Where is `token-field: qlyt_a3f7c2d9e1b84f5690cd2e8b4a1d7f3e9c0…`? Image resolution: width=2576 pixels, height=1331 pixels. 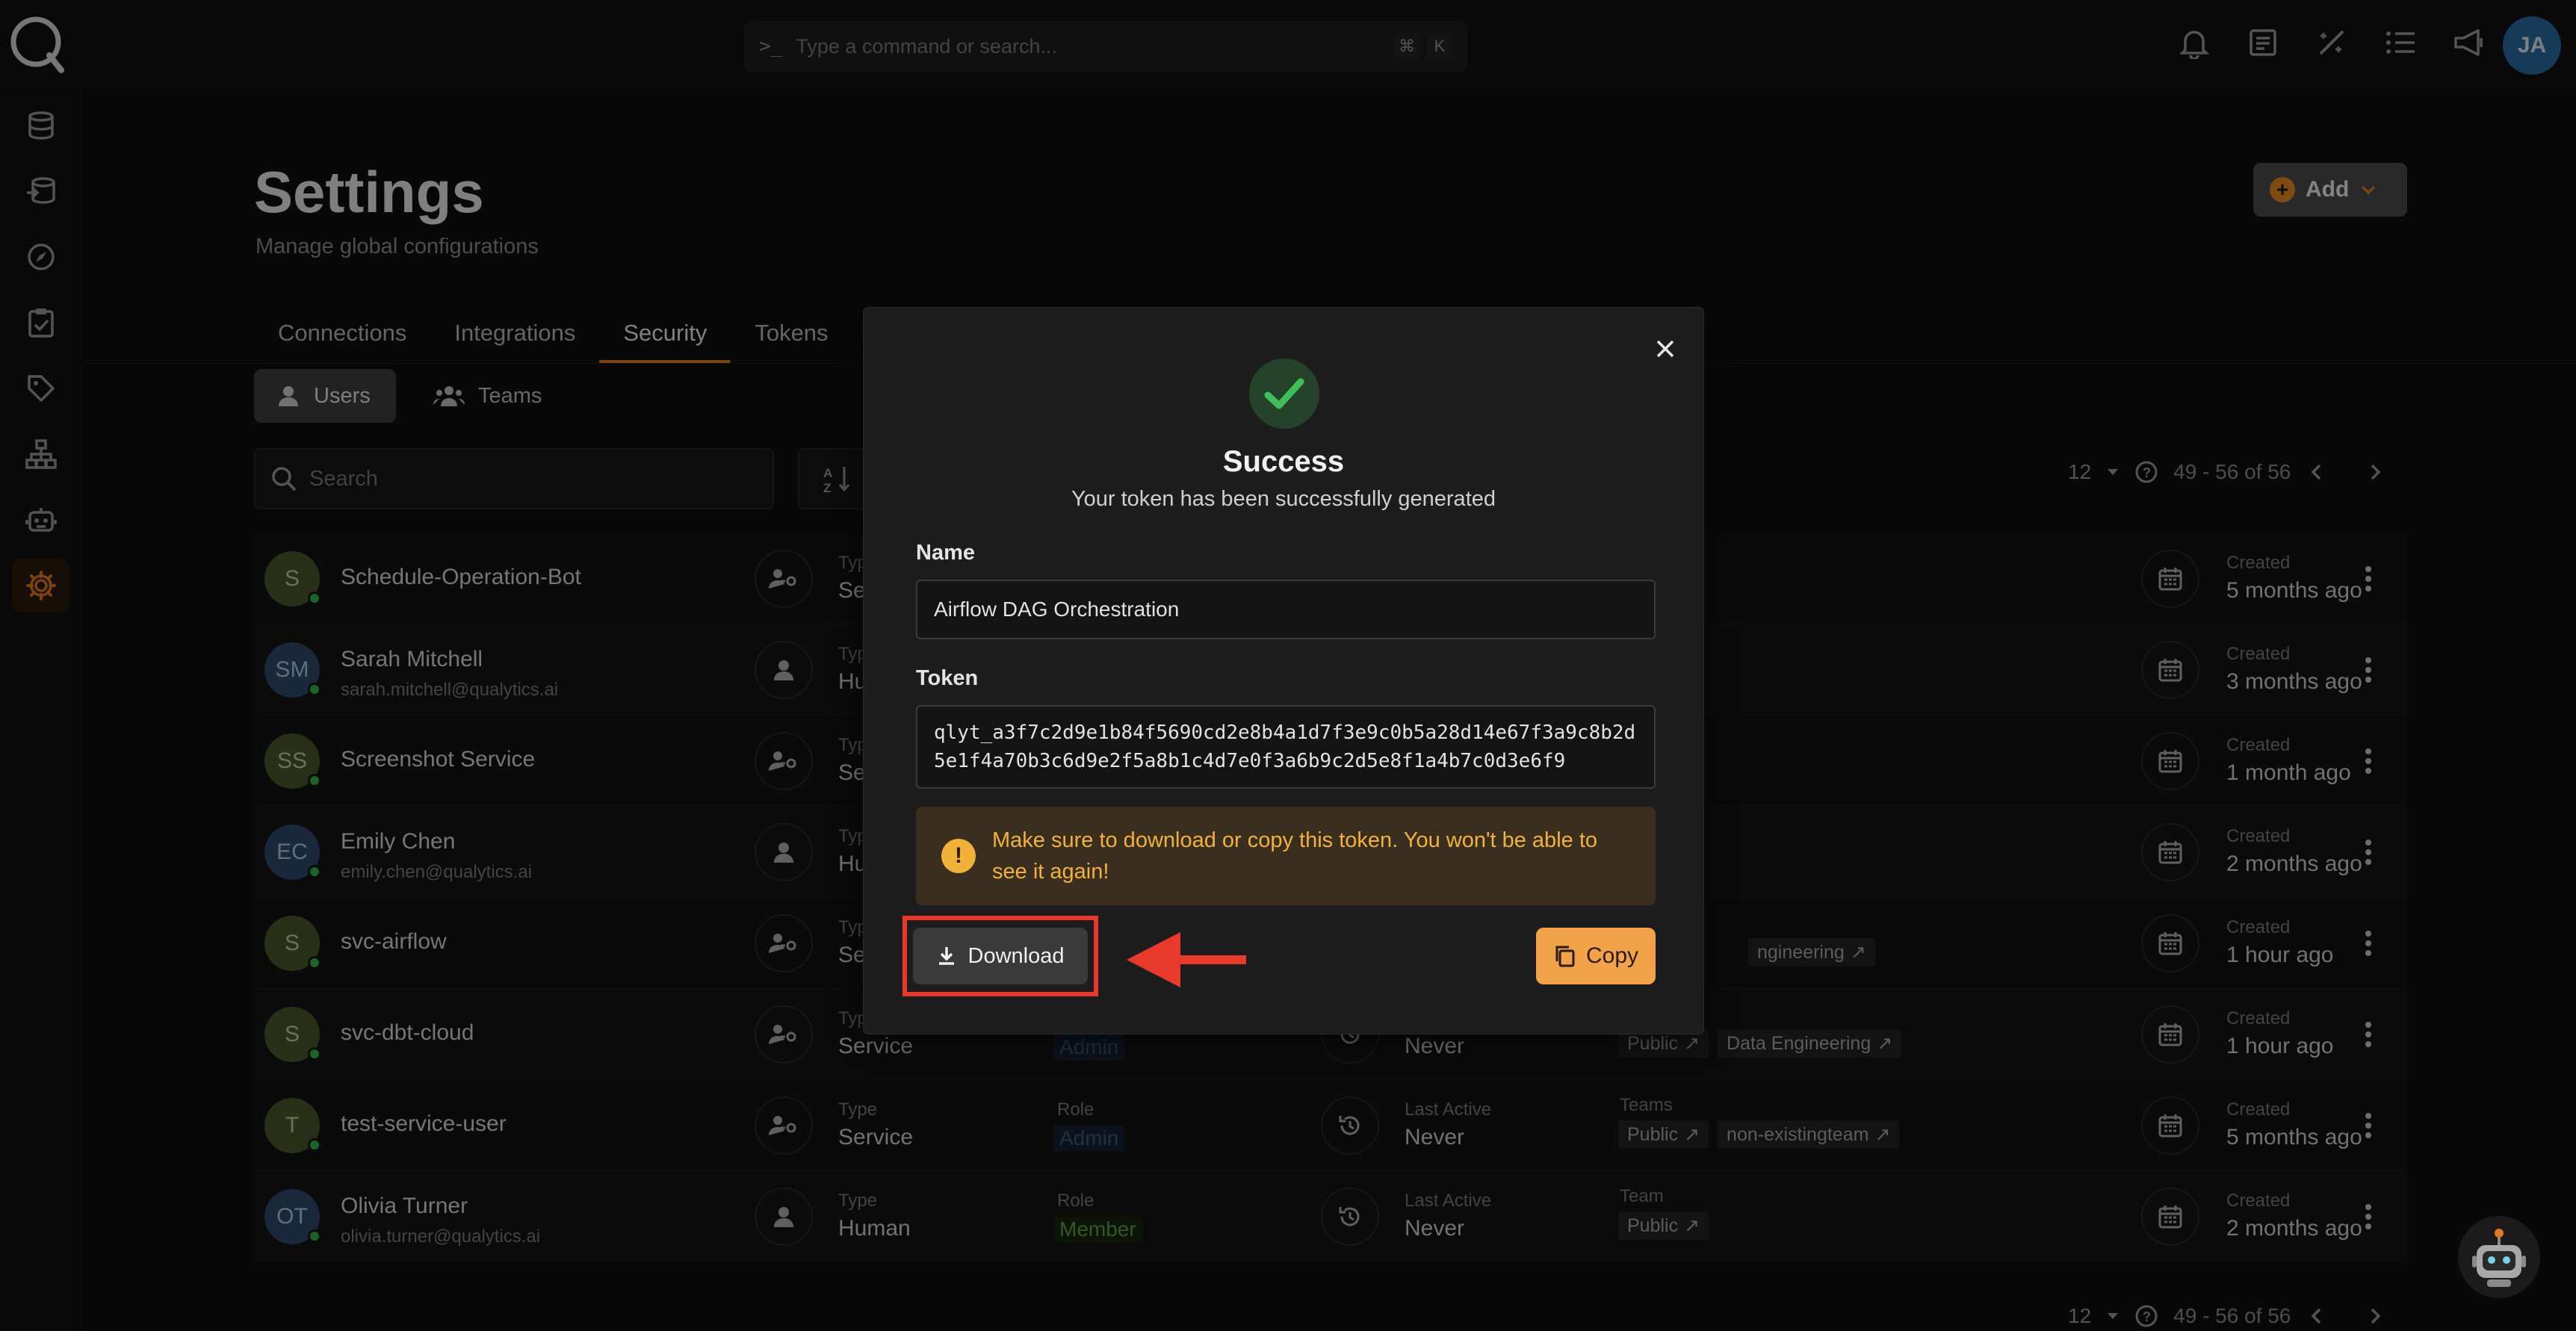
token-field: qlyt_a3f7c2d9e1b84f5690cd2e8b4a1d7f3e9c0… is located at coordinates (1286, 747).